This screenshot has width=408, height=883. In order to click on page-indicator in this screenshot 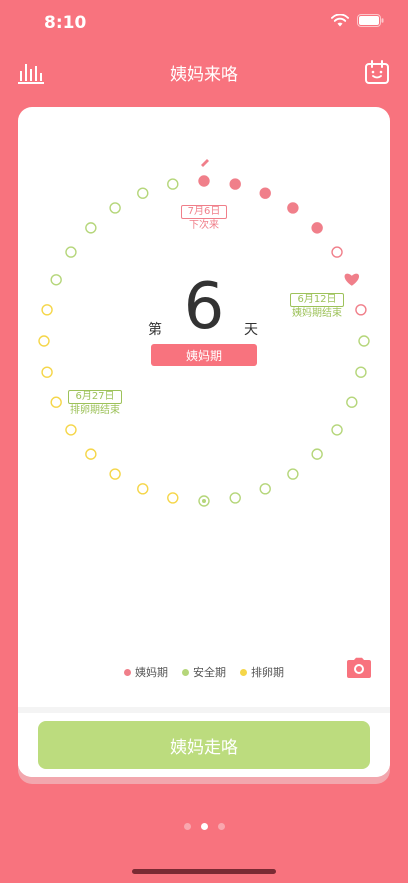, I will do `click(204, 826)`.